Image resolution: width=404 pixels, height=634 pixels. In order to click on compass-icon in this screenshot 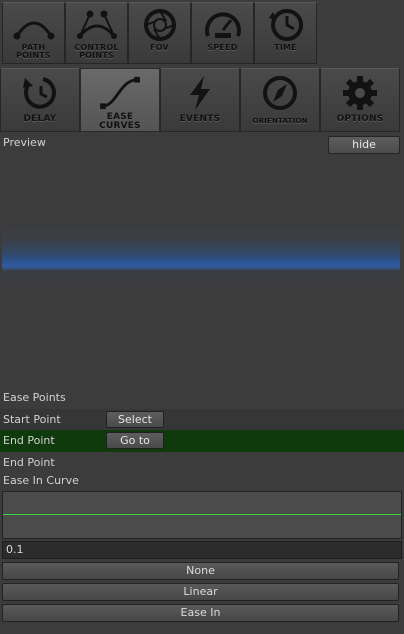, I will do `click(280, 93)`.